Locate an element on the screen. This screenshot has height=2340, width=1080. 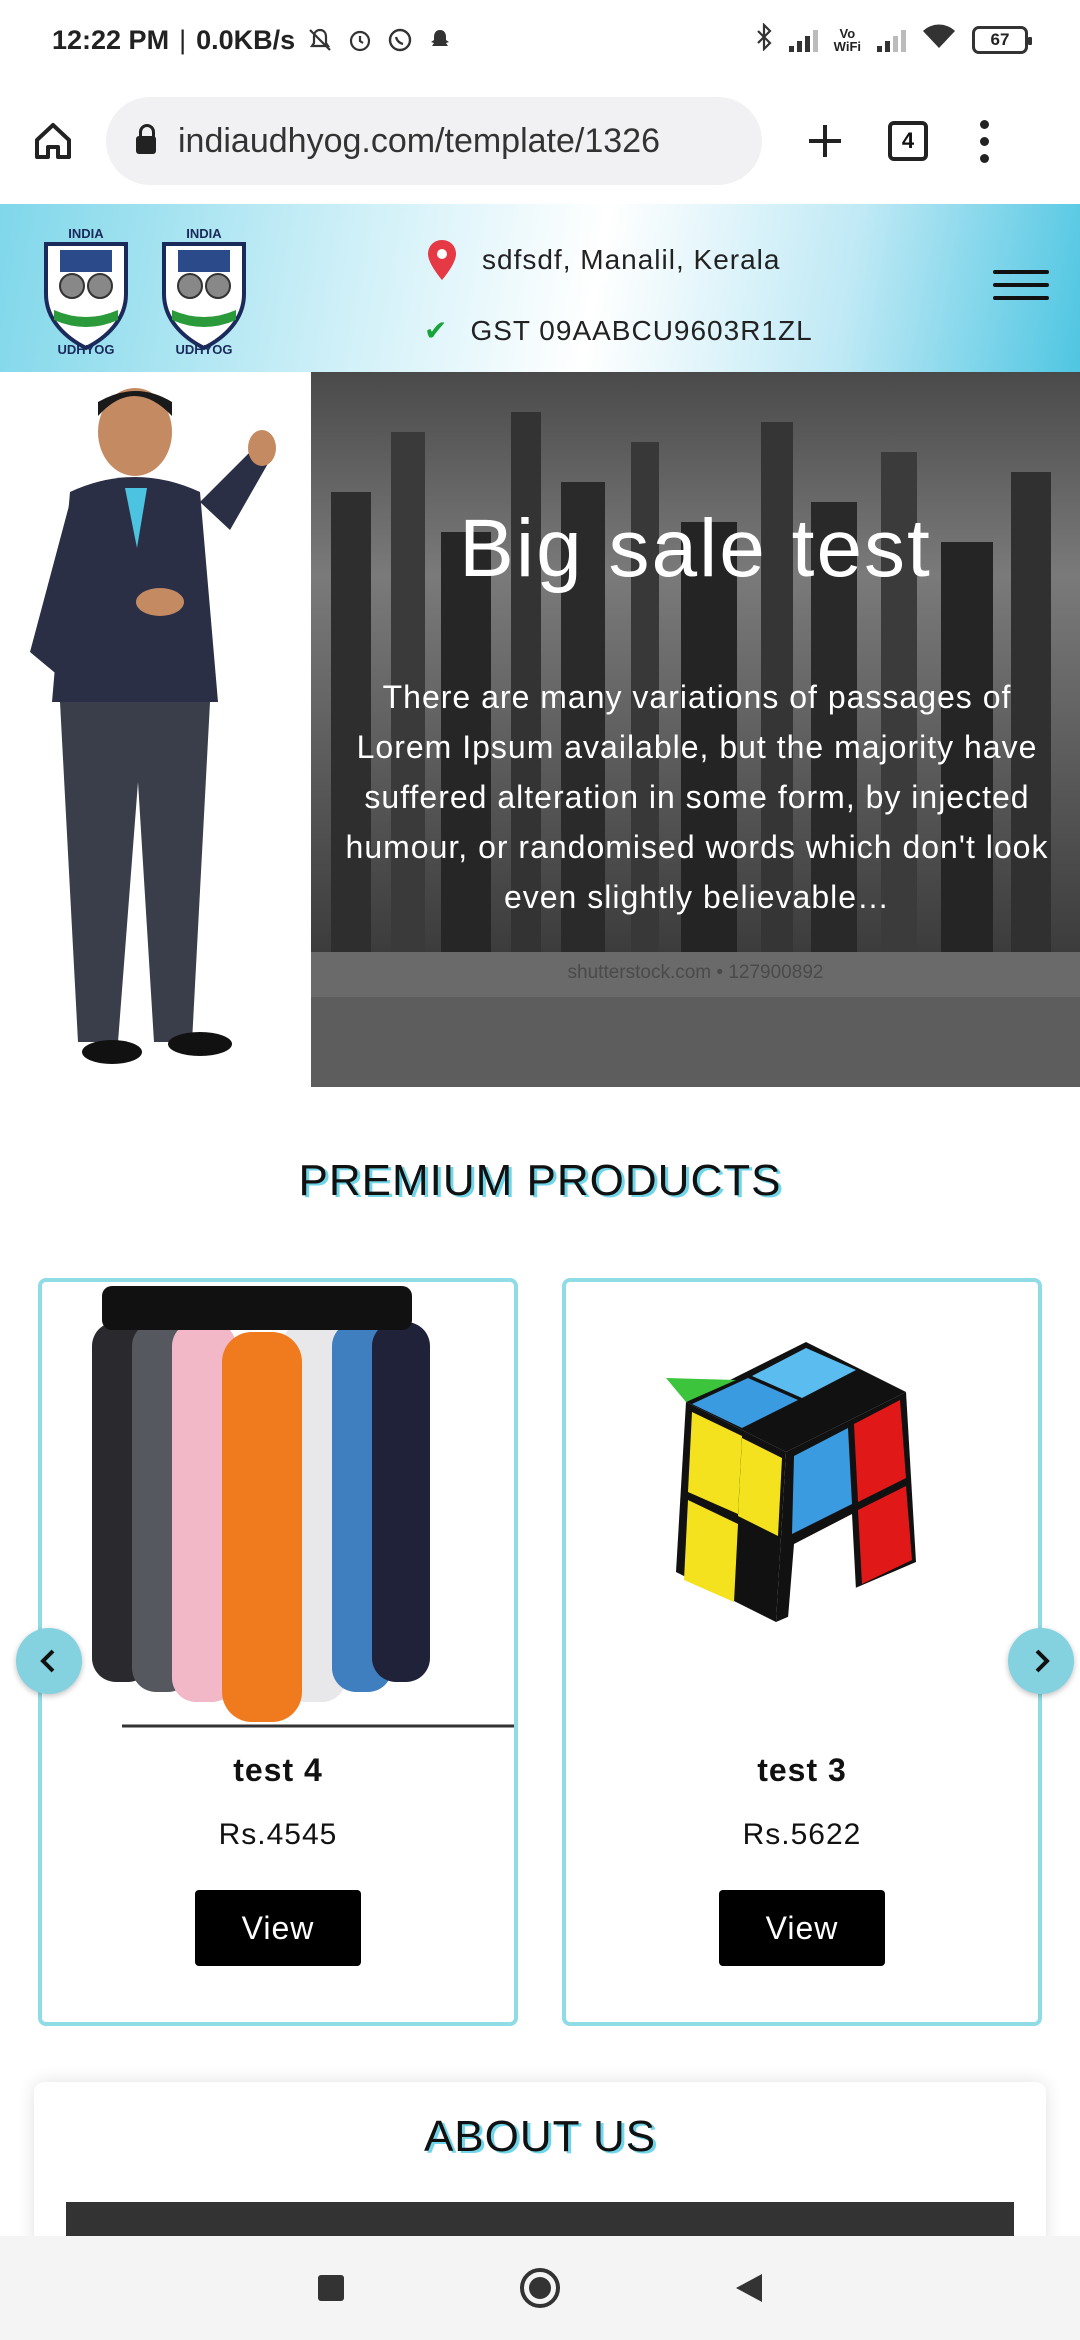
hero-title: Big sale test is located at coordinates (695, 548).